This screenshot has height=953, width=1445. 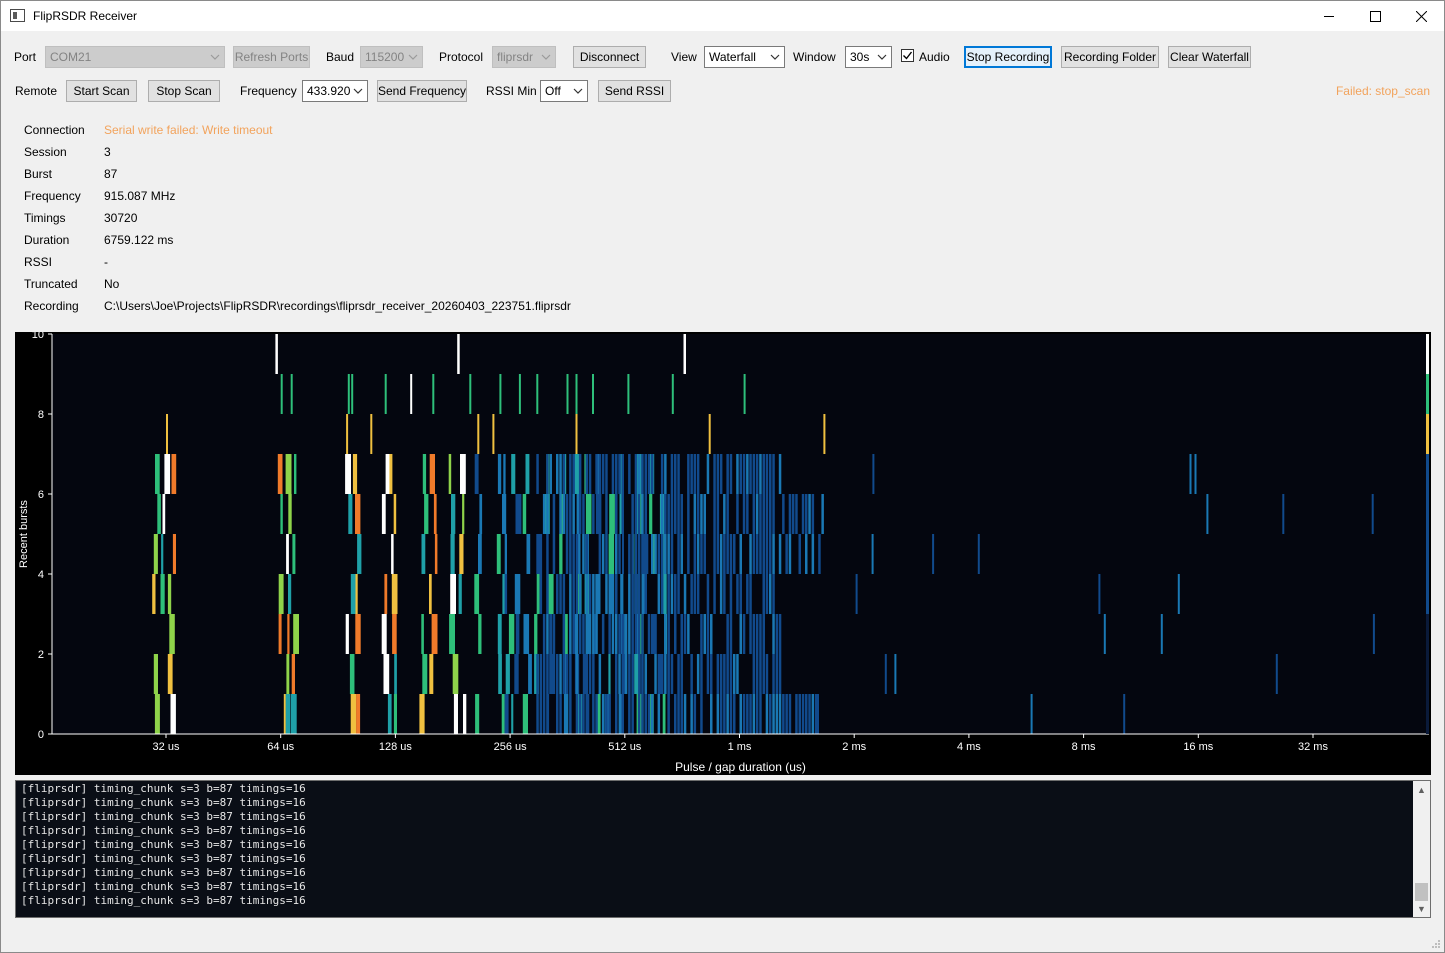 I want to click on view-select: Waterfall, so click(x=744, y=57).